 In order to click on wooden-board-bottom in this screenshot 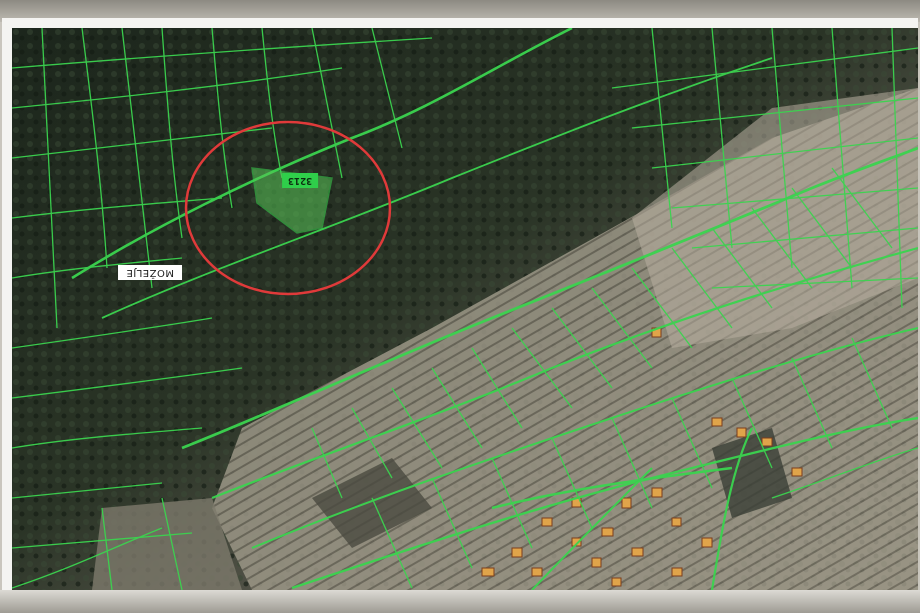, I will do `click(460, 601)`.